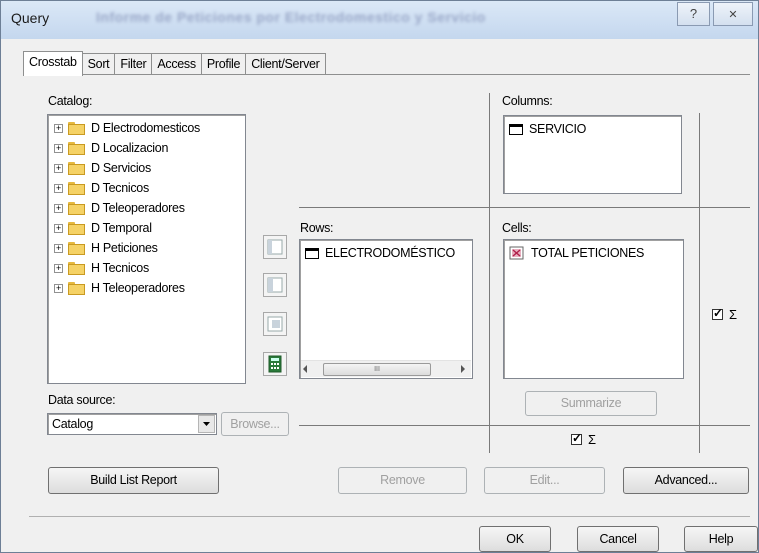  I want to click on calculator-button, so click(275, 364).